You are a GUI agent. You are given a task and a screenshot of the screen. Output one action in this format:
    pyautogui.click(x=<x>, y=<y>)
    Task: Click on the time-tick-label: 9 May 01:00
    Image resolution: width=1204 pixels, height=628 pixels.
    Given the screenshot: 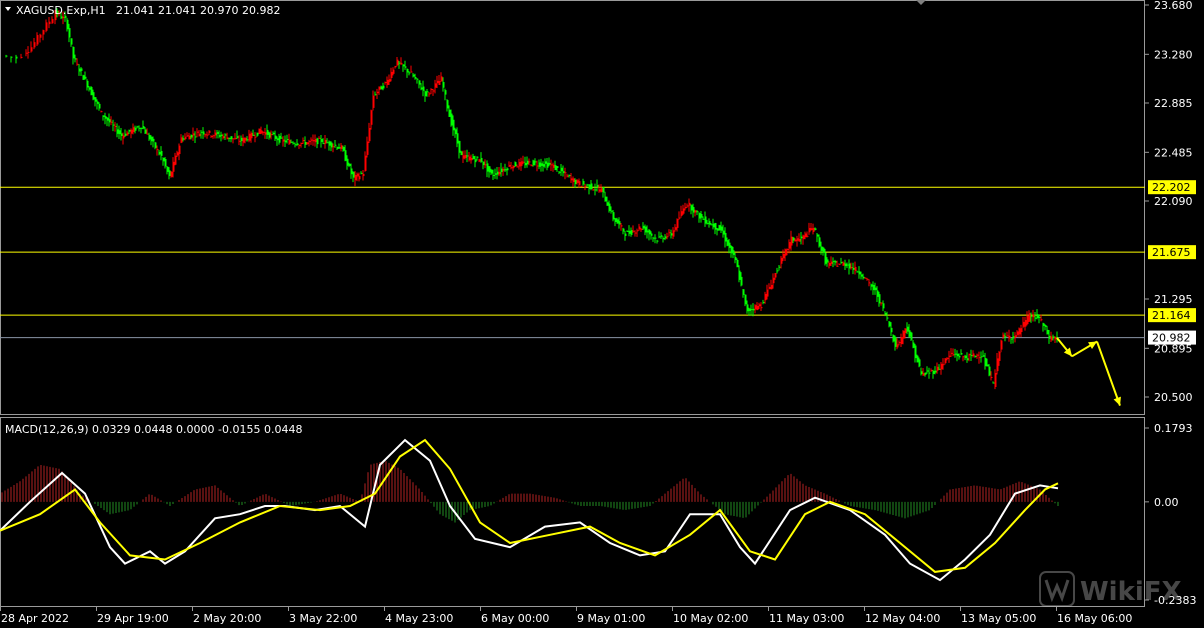 What is the action you would take?
    pyautogui.click(x=611, y=618)
    